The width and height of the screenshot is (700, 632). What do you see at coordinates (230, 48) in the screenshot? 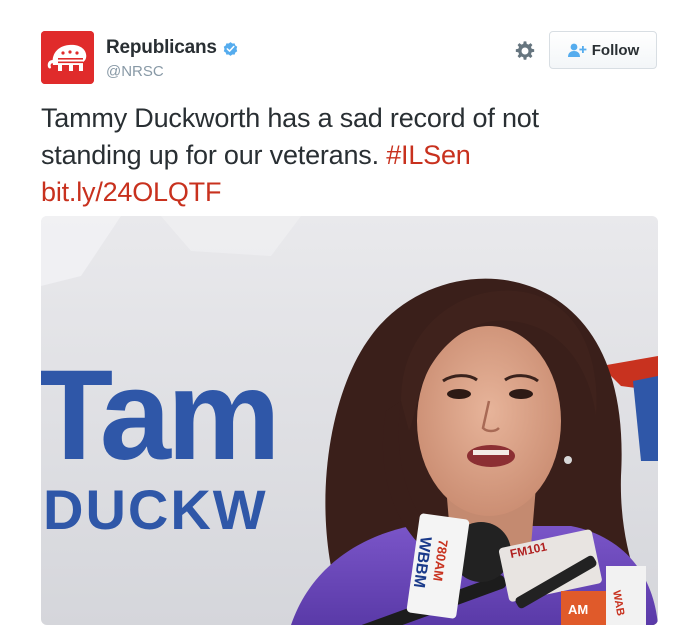
I see `verified-badge-icon` at bounding box center [230, 48].